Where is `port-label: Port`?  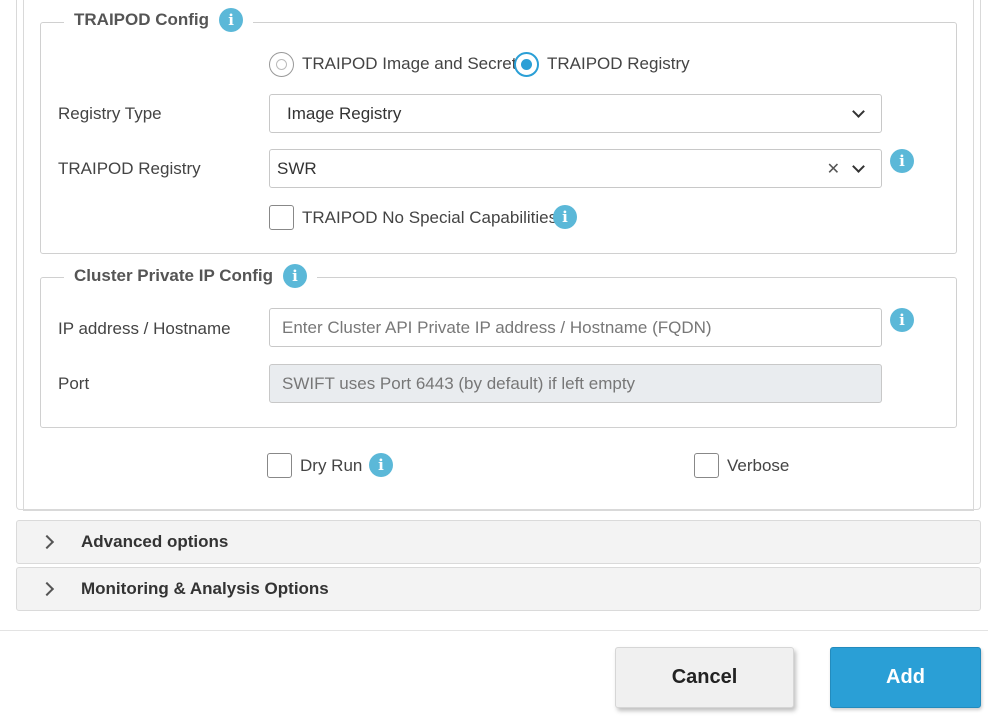 port-label: Port is located at coordinates (74, 383).